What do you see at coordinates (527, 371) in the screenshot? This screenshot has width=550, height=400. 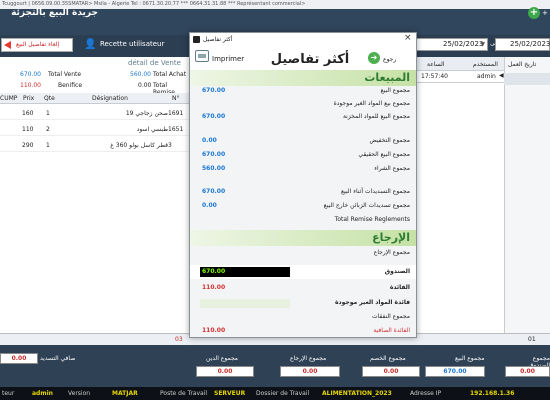 I see `total-cash-value: 0.00` at bounding box center [527, 371].